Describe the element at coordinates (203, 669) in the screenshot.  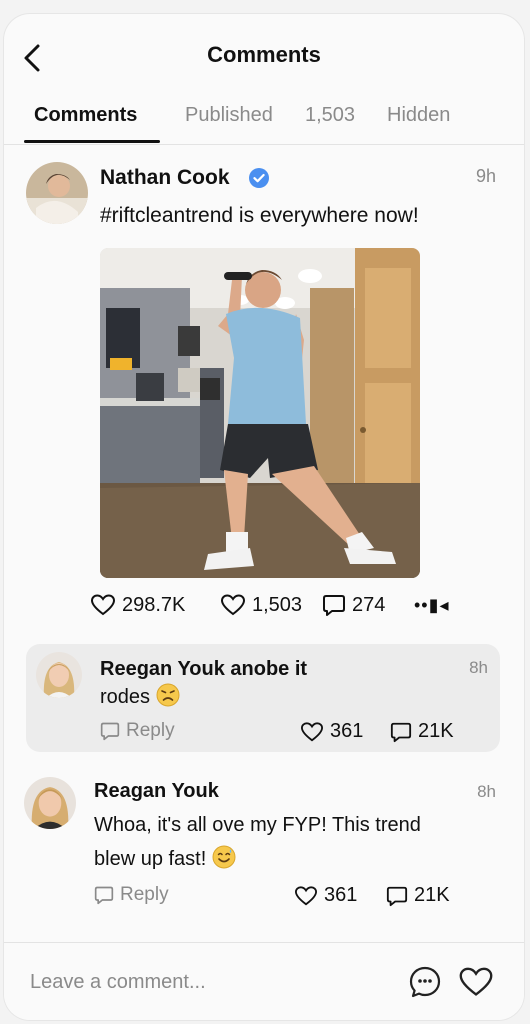
I see `comment-author: Reegan Youk anobe it` at that location.